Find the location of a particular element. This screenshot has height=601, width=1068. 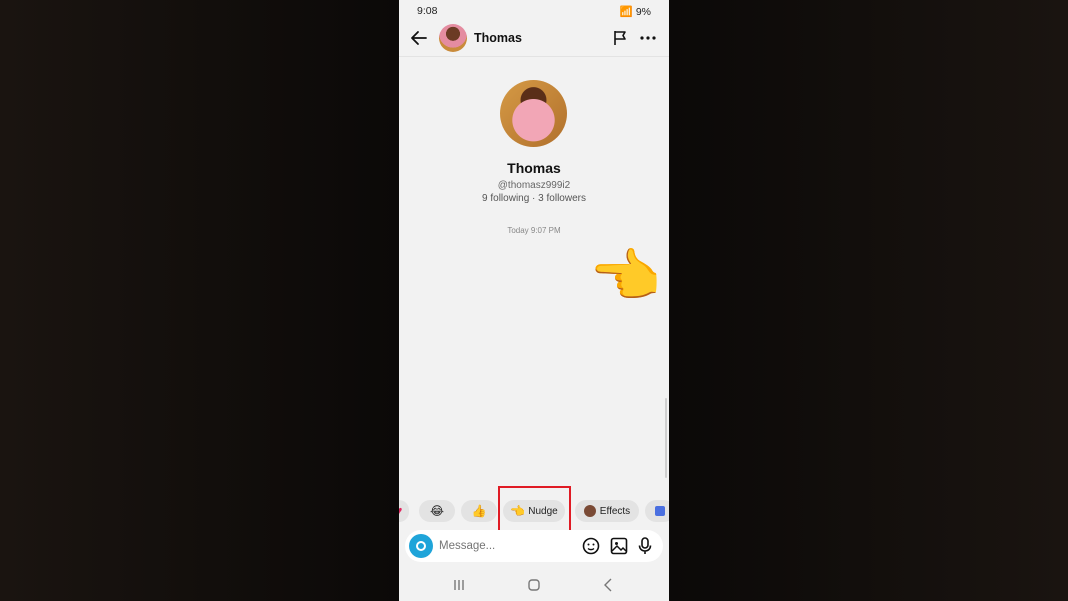

gallery-icon is located at coordinates (619, 546).